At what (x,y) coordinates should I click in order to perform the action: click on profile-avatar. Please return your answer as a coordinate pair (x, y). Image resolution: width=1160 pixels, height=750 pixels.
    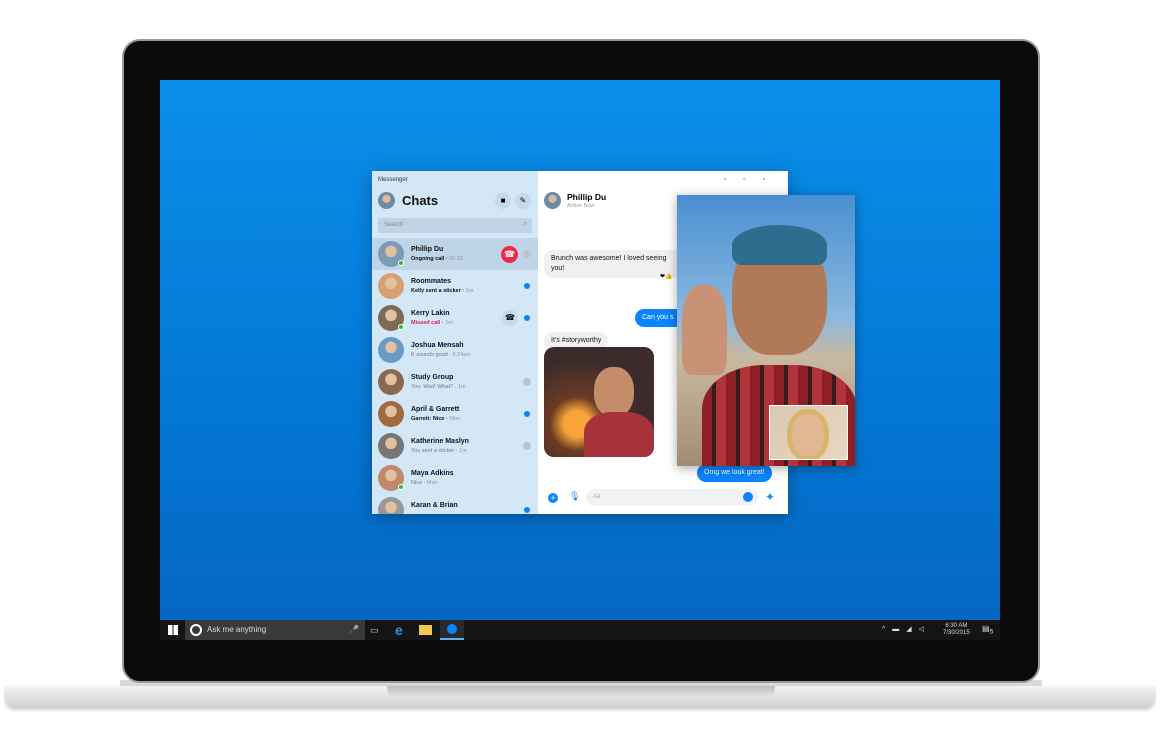
    Looking at the image, I should click on (386, 200).